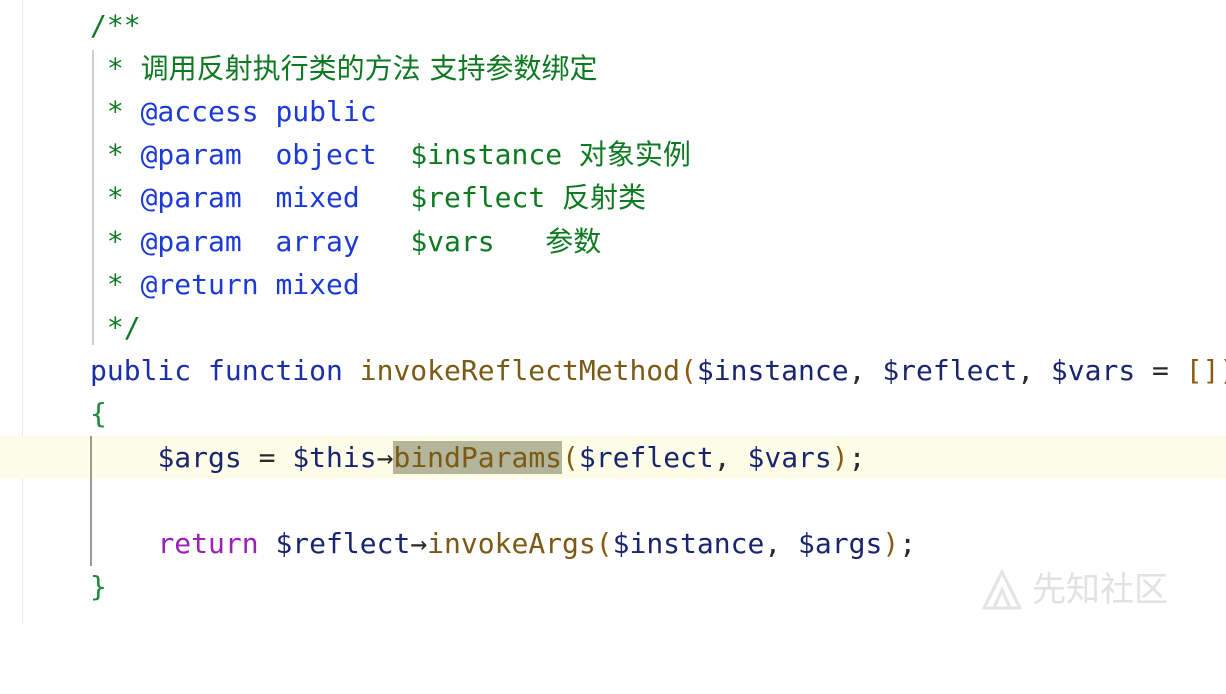 The image size is (1226, 694). I want to click on brace-close: }, so click(98, 586).